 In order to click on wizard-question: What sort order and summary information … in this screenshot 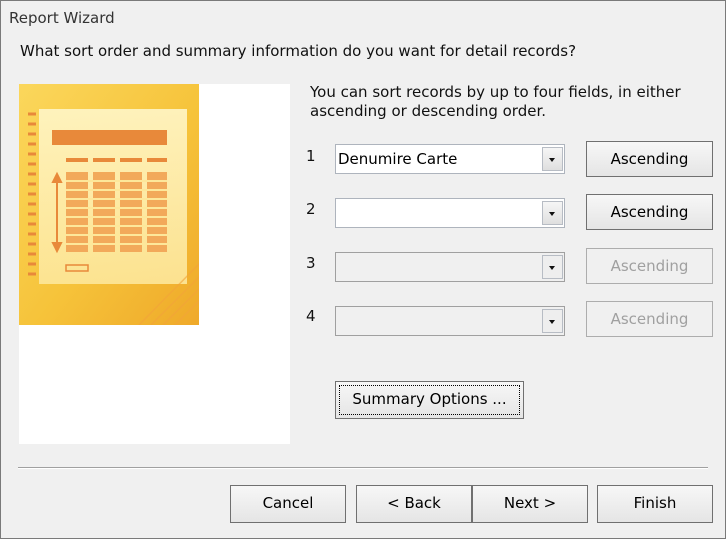, I will do `click(298, 51)`.